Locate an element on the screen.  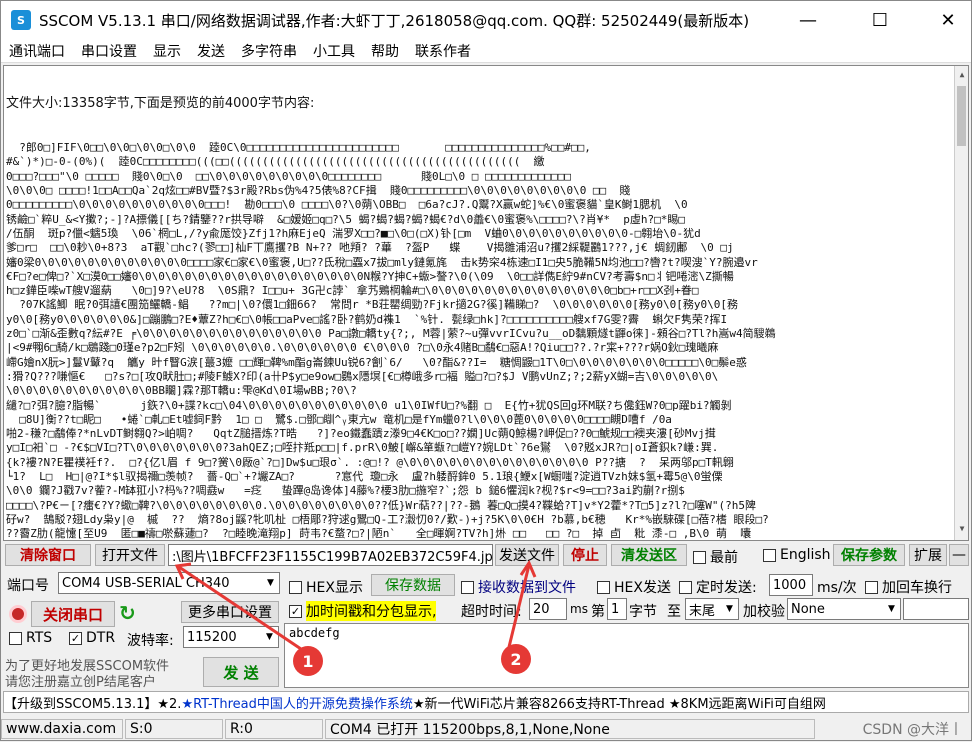
send-text-area: abcdefg is located at coordinates (626, 655).